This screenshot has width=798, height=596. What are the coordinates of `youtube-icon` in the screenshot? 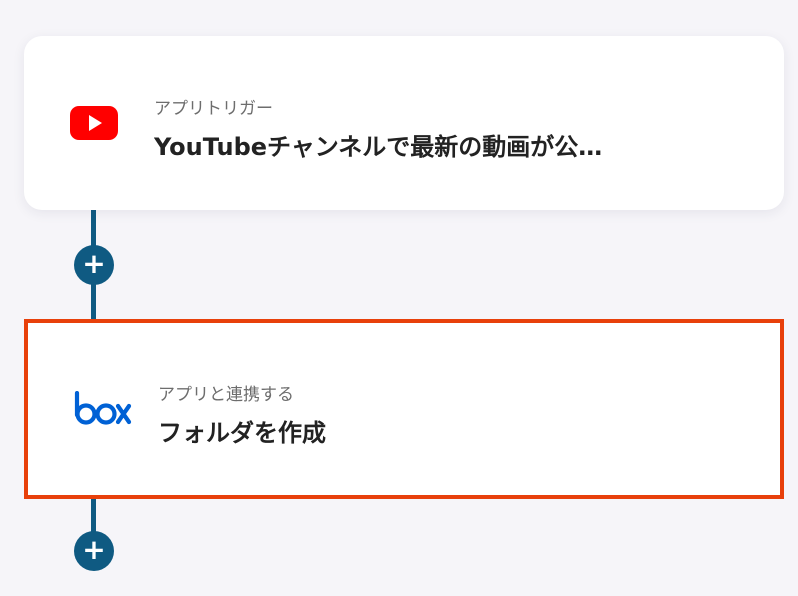 It's located at (94, 125).